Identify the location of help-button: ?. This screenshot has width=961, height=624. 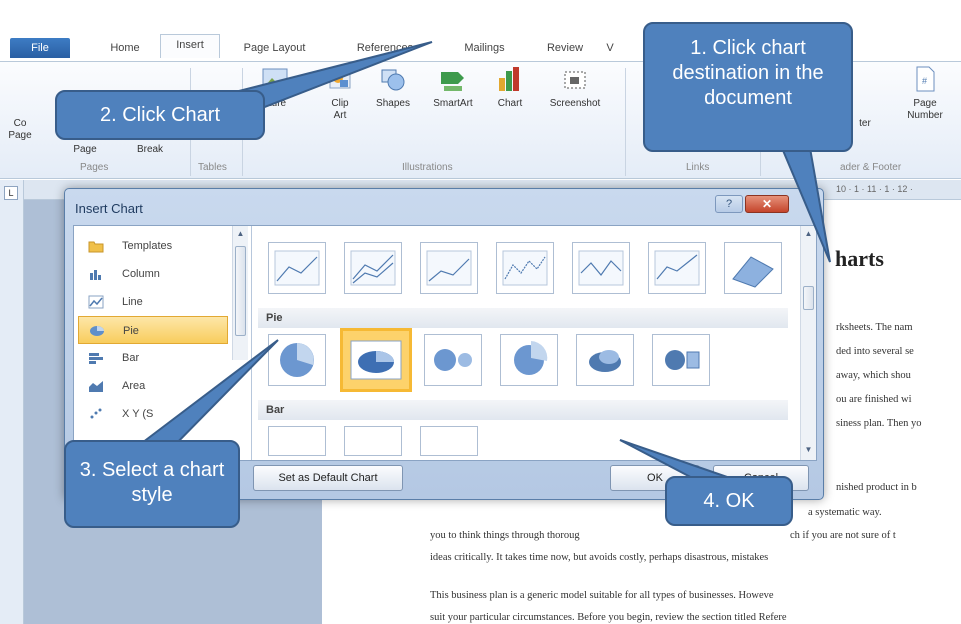
(729, 204).